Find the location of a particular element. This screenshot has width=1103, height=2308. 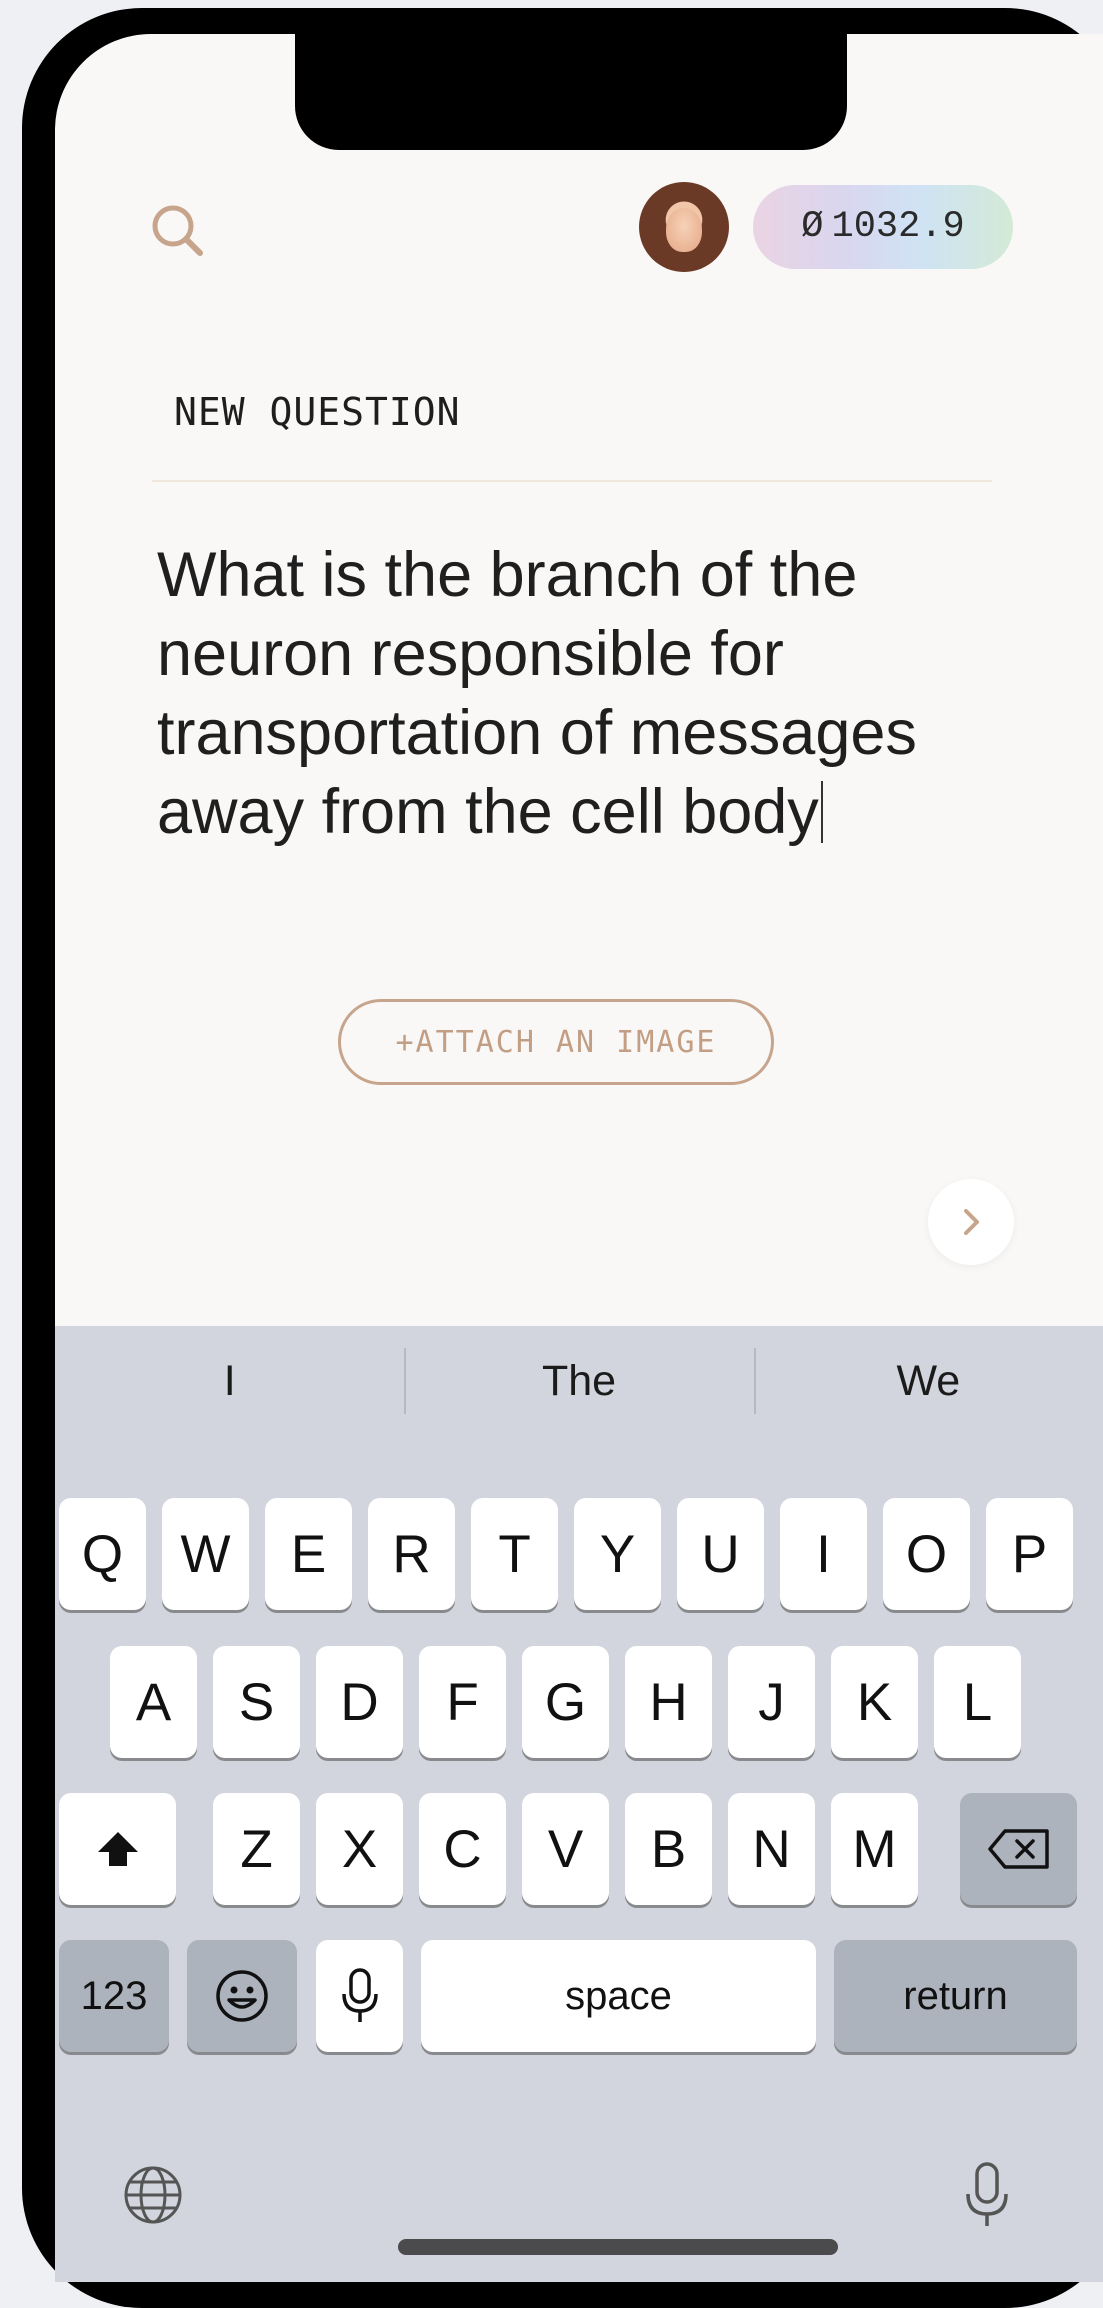

suggestion-item: The is located at coordinates (578, 1381).